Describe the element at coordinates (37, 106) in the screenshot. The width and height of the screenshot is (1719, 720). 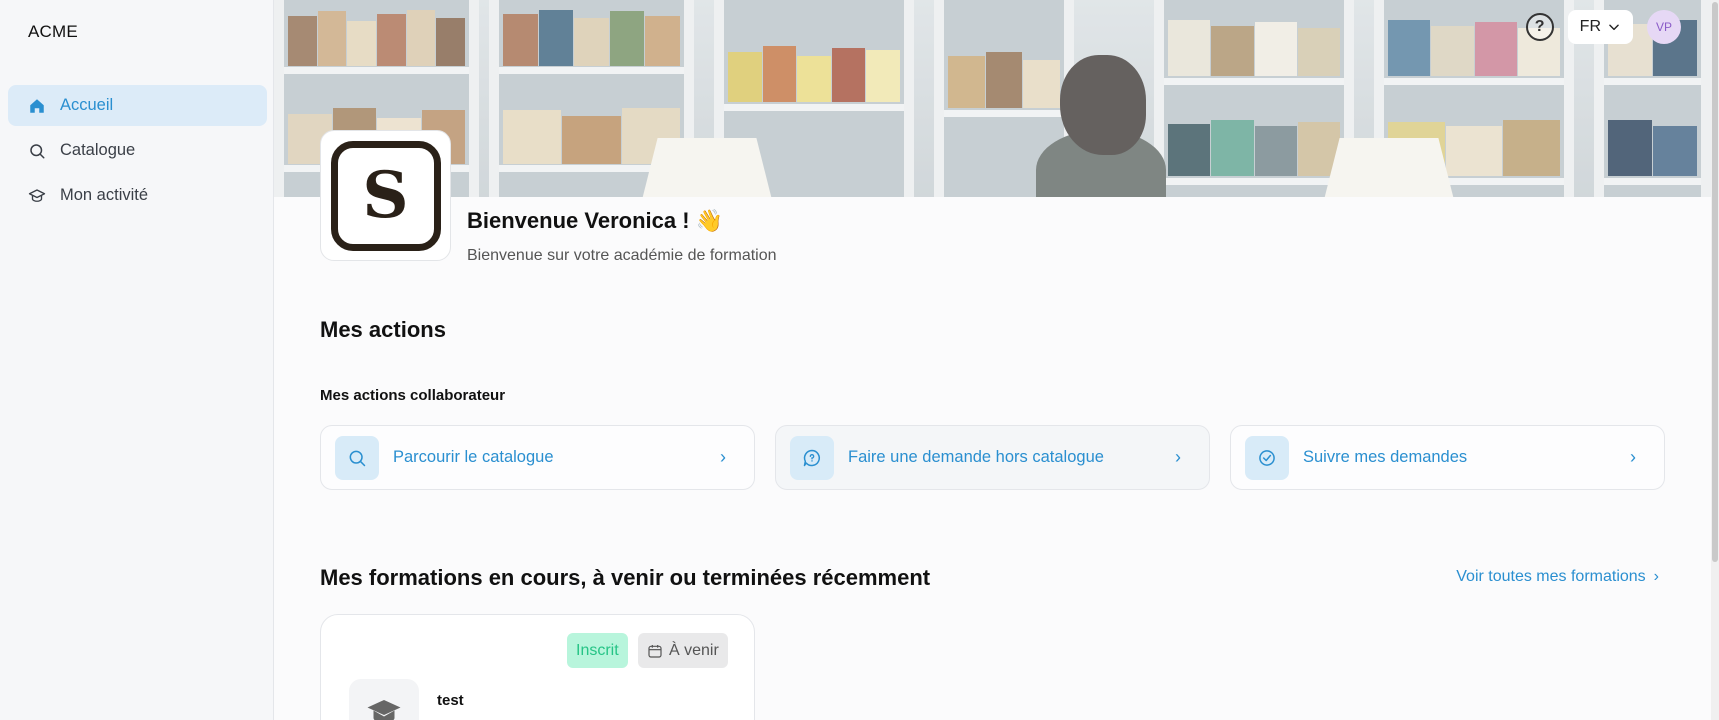
I see `home-icon` at that location.